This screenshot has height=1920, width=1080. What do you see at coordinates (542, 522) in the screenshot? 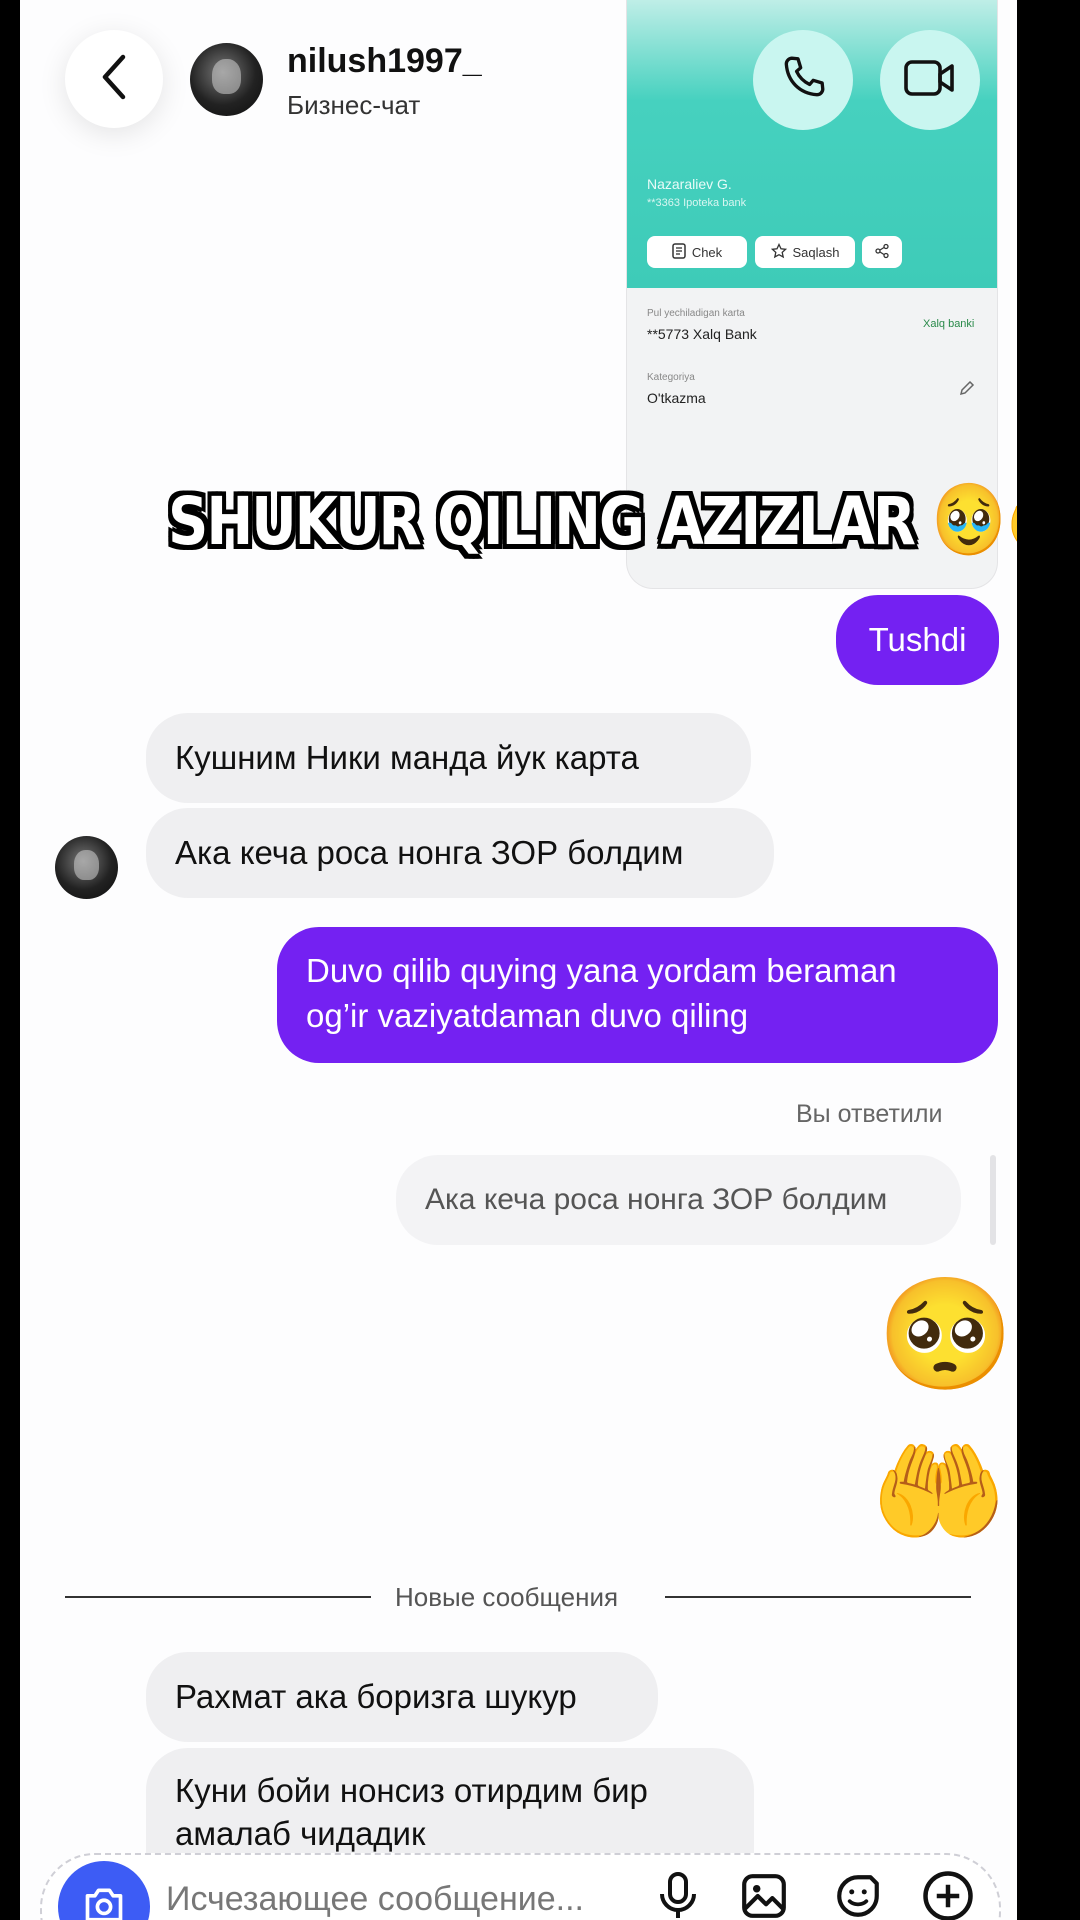
I see `caption-text: SHUKUR QILING AZIZLAR` at bounding box center [542, 522].